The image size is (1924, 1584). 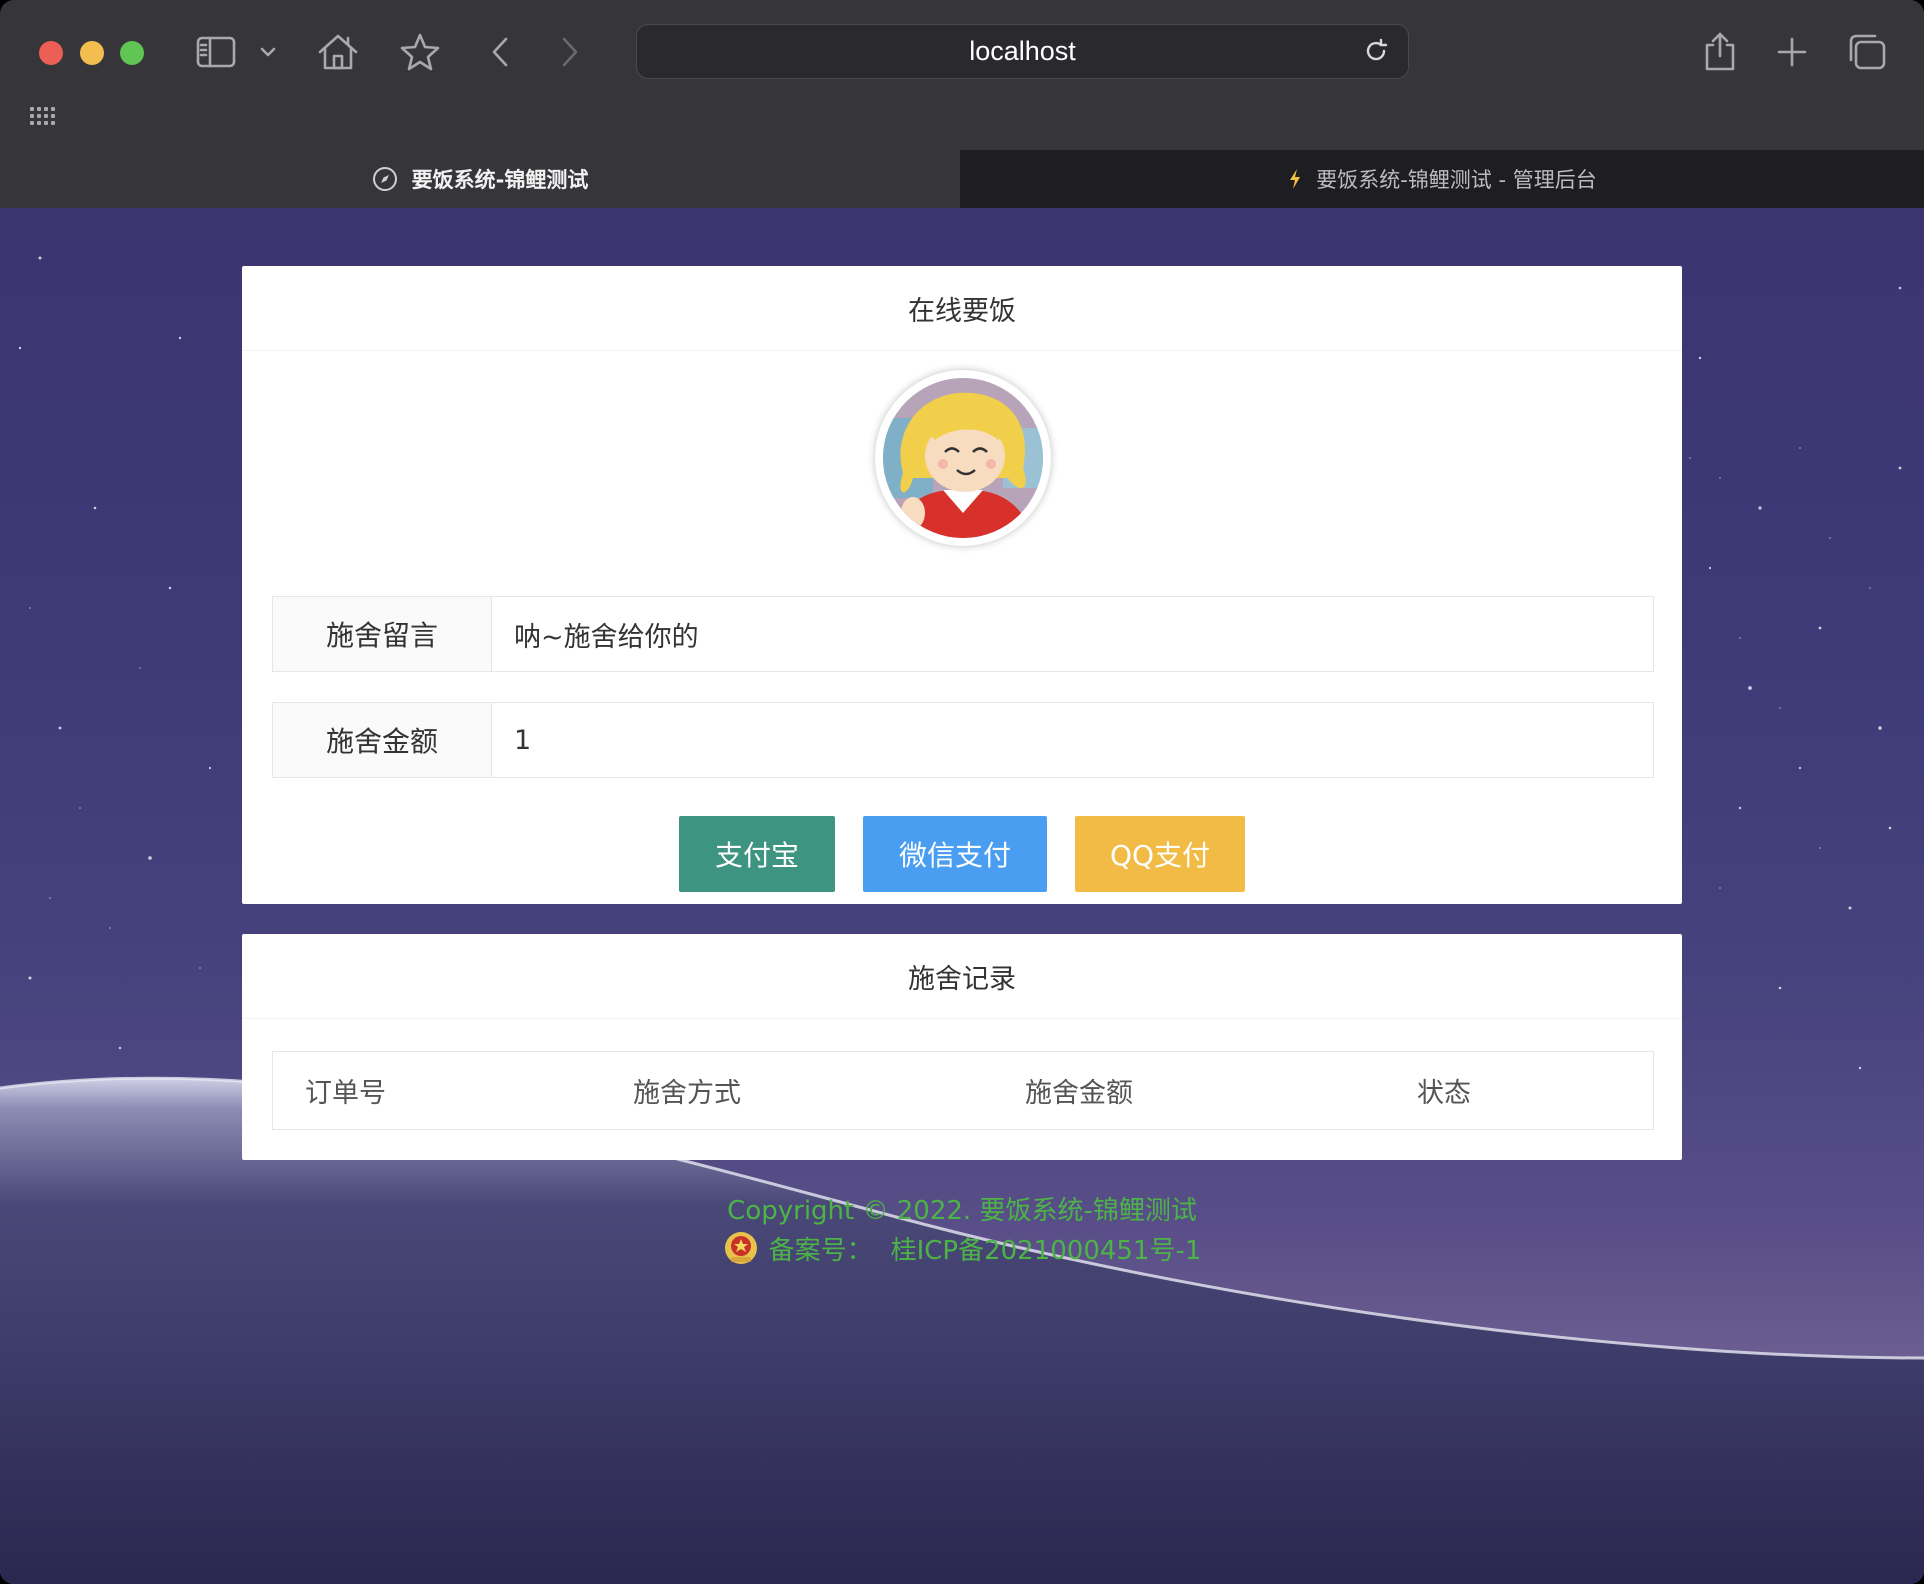 I want to click on records-card-title: 施舍记录, so click(x=962, y=976).